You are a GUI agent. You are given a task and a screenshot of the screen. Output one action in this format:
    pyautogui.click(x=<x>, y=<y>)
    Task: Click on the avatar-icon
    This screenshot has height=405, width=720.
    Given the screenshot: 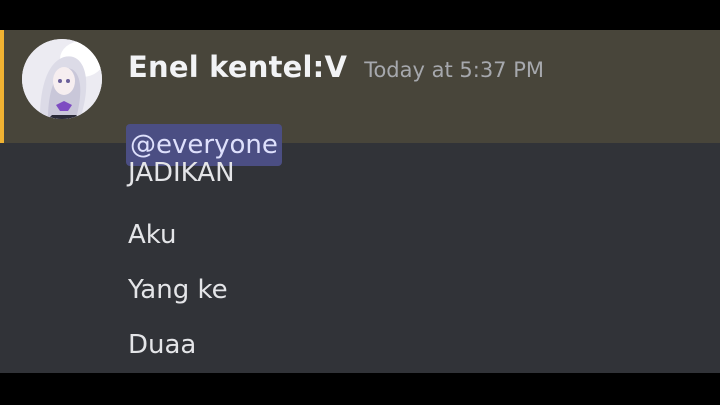 What is the action you would take?
    pyautogui.click(x=62, y=79)
    